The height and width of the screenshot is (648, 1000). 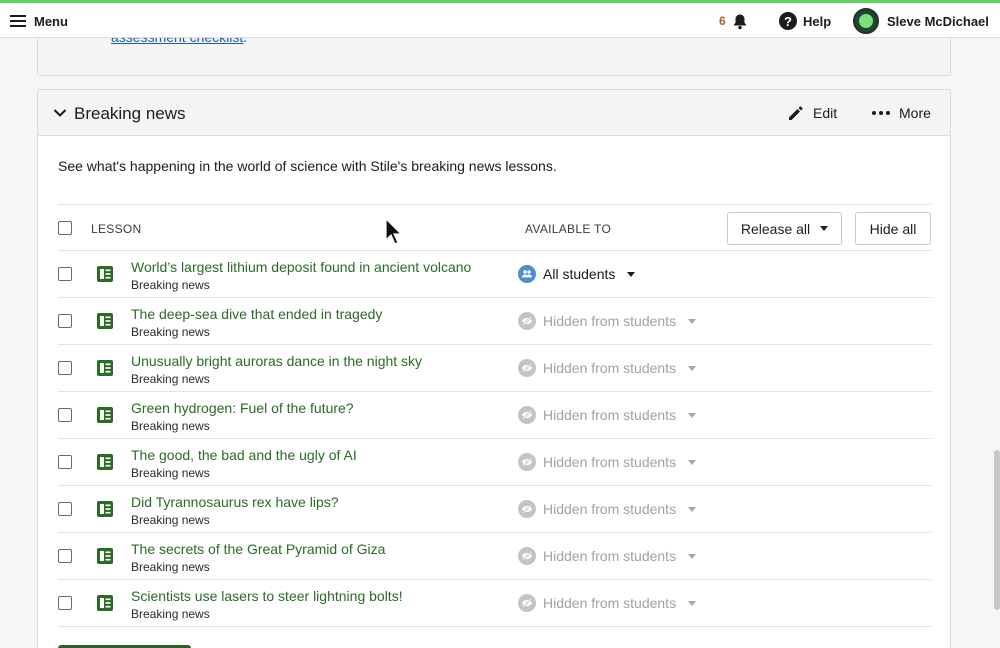 I want to click on more-button: More, so click(x=901, y=113).